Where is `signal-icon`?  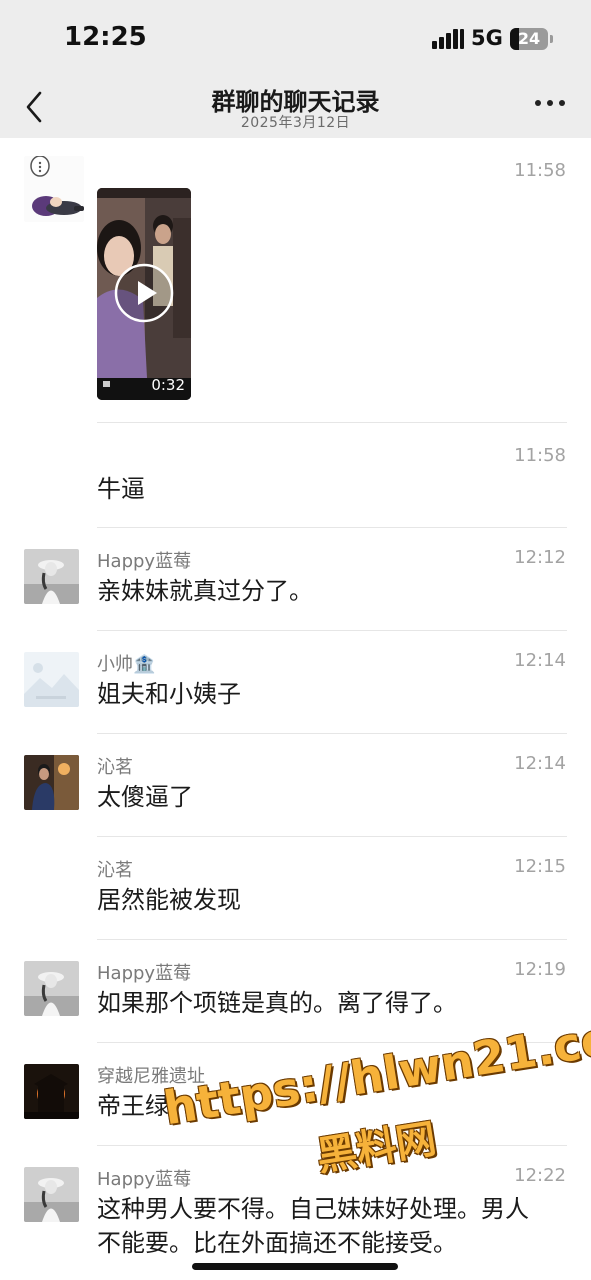
signal-icon is located at coordinates (448, 39).